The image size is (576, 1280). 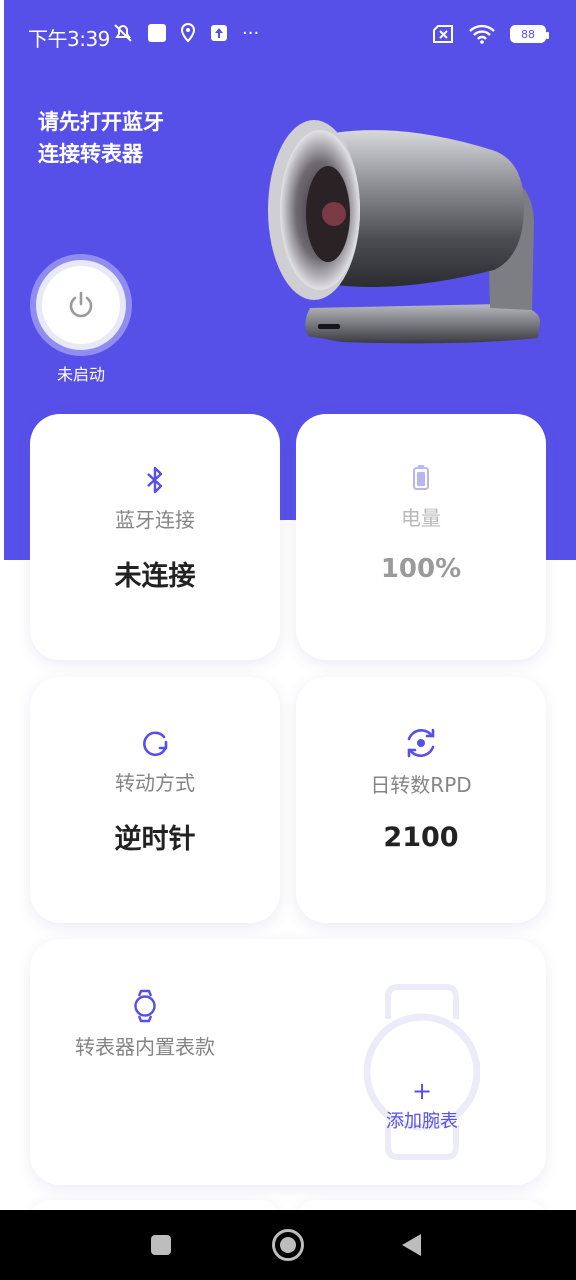 What do you see at coordinates (101, 138) in the screenshot?
I see `page-title: 请先打开蓝牙 连接转表器` at bounding box center [101, 138].